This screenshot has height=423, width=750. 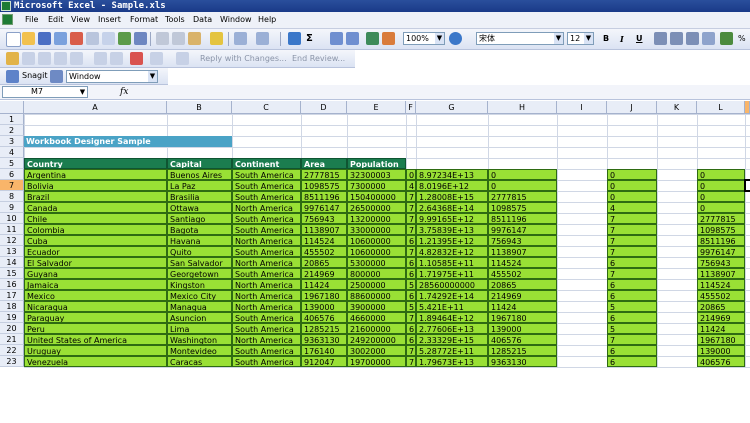 I want to click on data-cell: Georgetown, so click(x=199, y=273).